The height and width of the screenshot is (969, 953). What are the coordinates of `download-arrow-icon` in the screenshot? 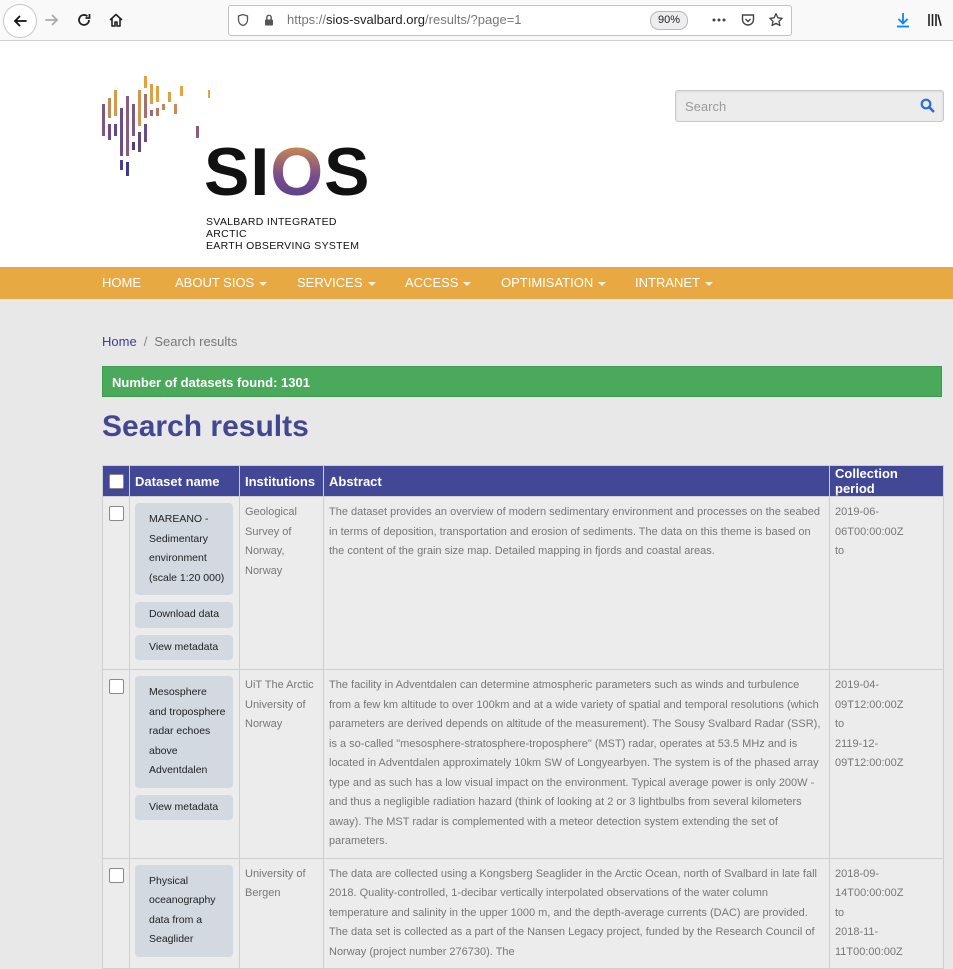 It's located at (903, 20).